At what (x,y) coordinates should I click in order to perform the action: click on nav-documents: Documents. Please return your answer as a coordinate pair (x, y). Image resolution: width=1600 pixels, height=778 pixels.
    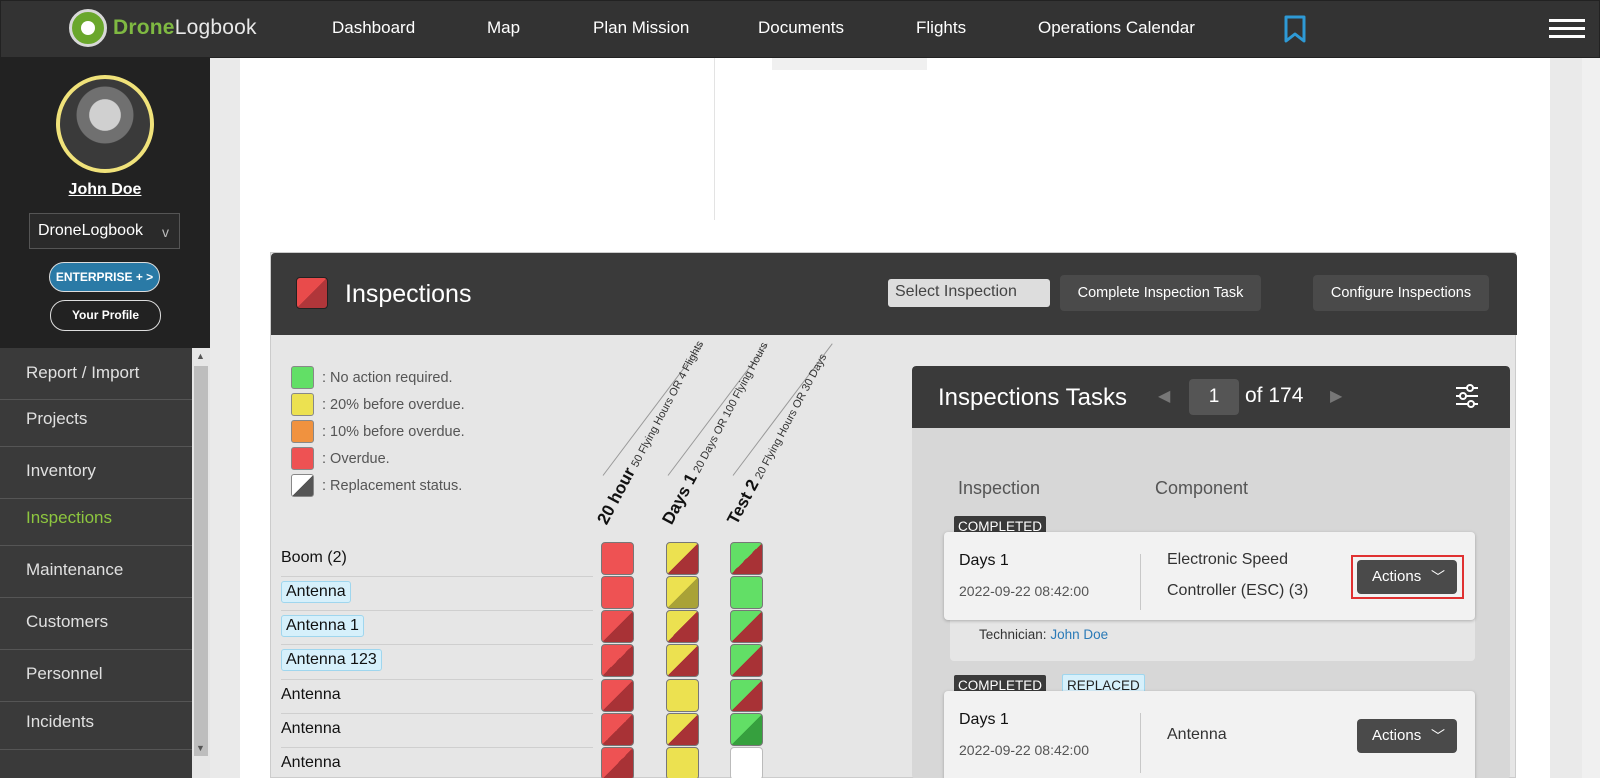
    Looking at the image, I should click on (801, 28).